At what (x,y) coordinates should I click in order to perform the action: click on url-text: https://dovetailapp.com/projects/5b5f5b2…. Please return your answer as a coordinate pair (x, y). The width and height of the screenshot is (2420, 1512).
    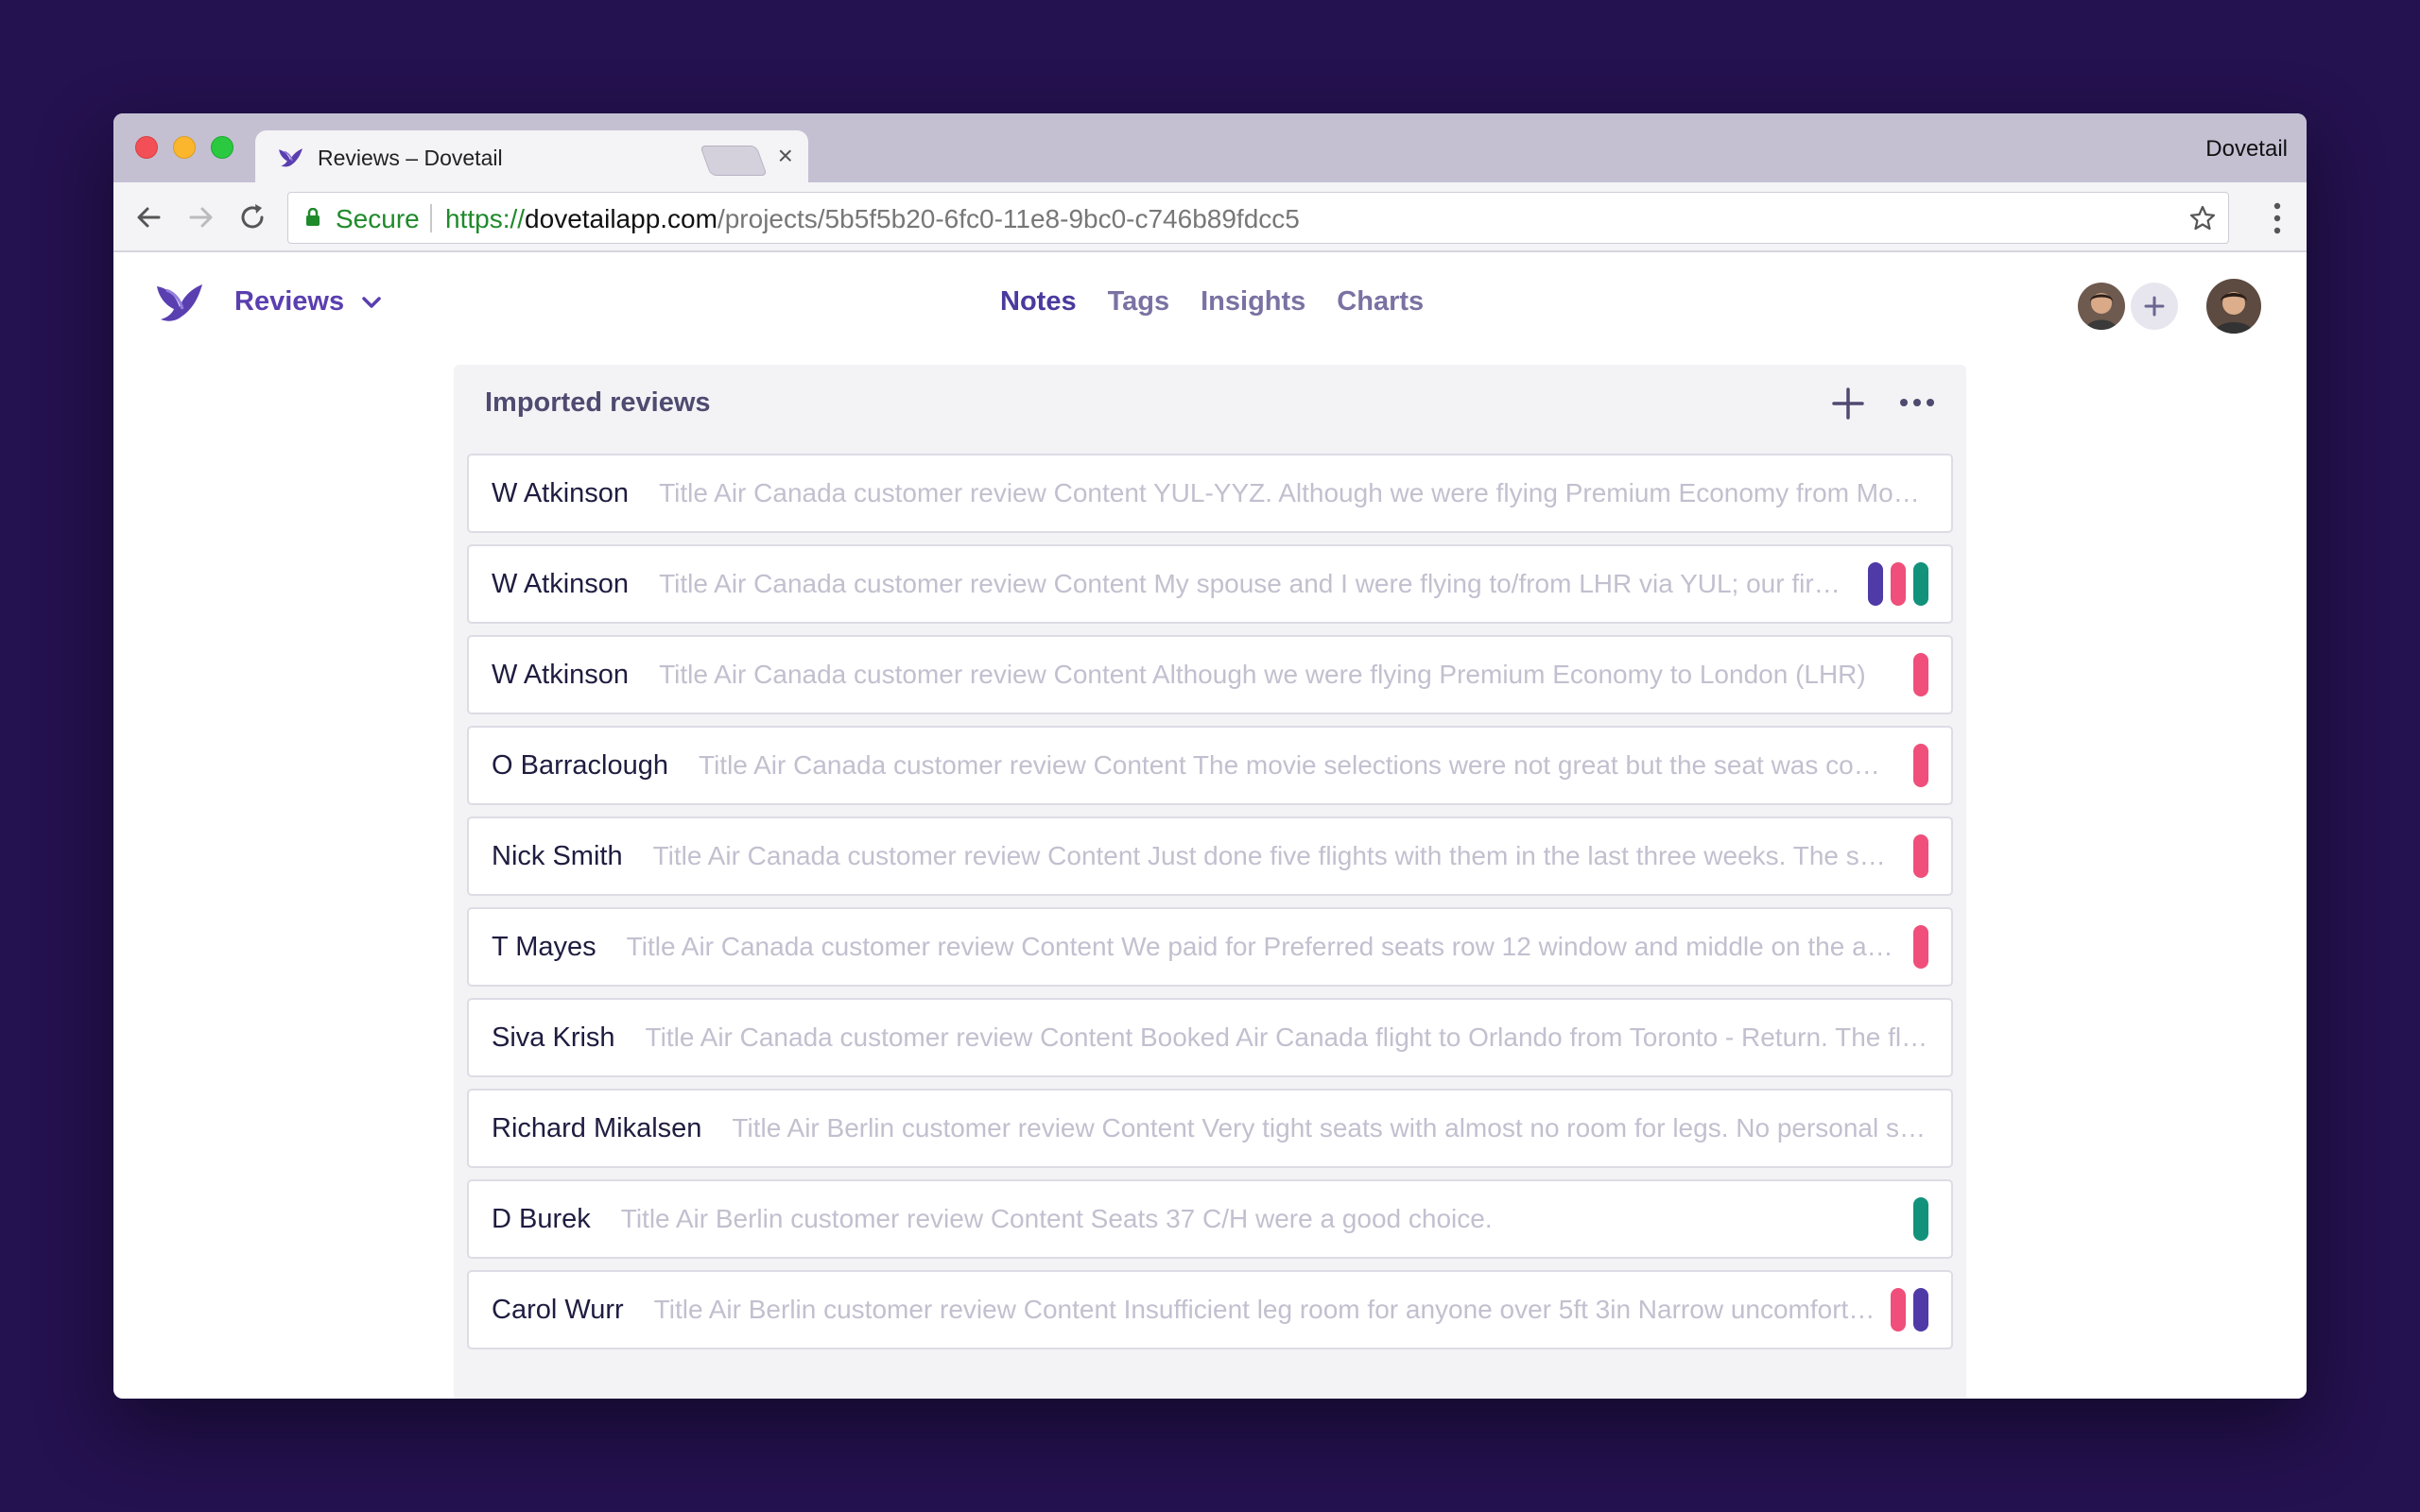
    Looking at the image, I should click on (872, 219).